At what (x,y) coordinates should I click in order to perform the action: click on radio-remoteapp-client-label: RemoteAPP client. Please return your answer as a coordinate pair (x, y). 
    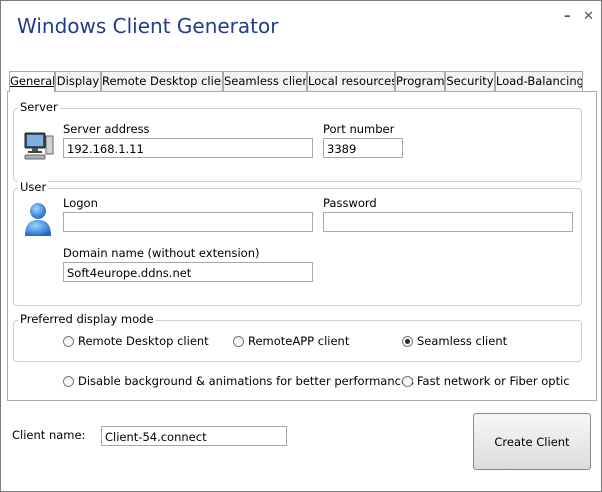
    Looking at the image, I should click on (299, 341).